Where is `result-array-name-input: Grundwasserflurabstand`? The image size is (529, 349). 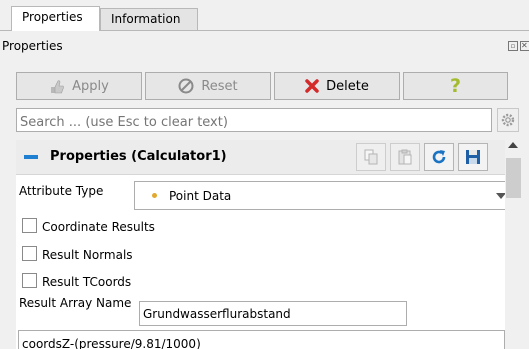
result-array-name-input: Grundwasserflurabstand is located at coordinates (273, 313).